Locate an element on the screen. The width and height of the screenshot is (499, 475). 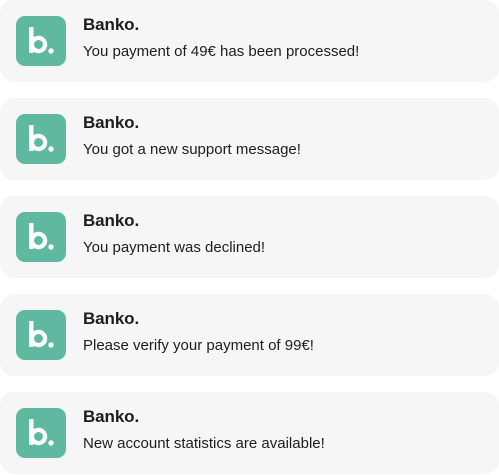
notification-message: You payment of 49€ has been processed! is located at coordinates (221, 51).